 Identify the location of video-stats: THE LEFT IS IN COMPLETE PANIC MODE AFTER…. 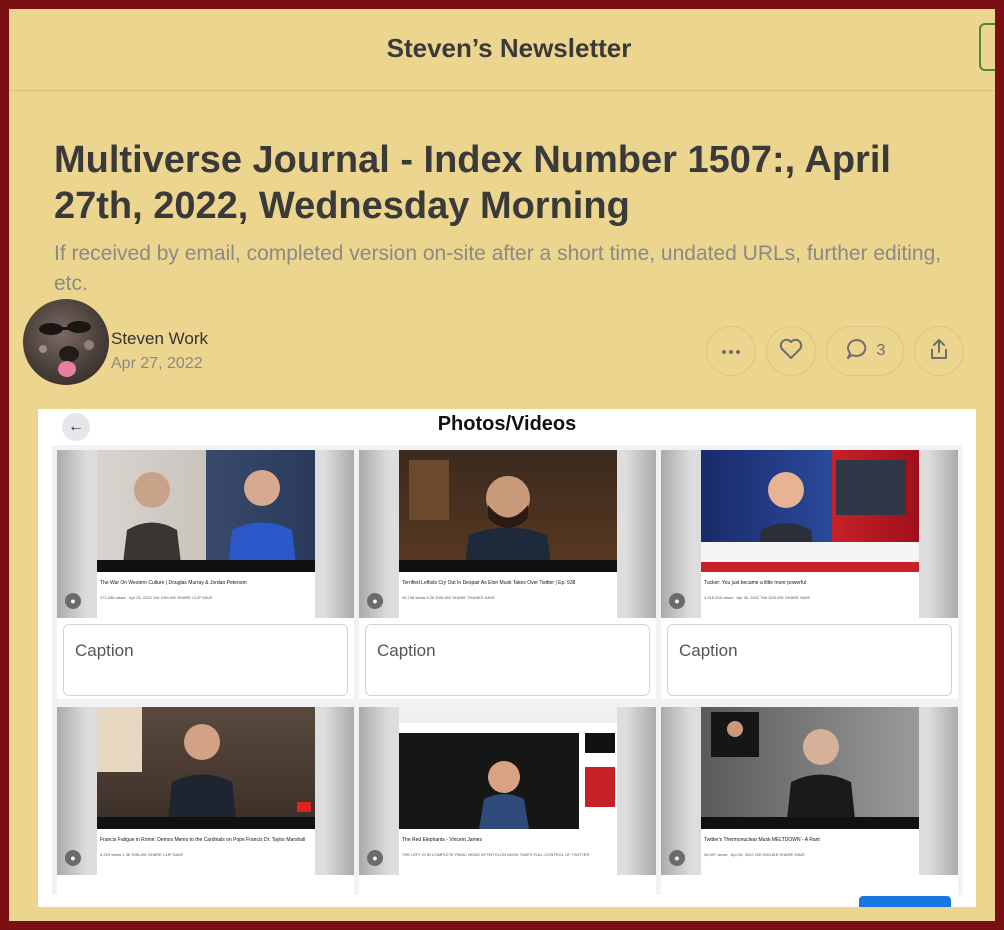
(496, 854).